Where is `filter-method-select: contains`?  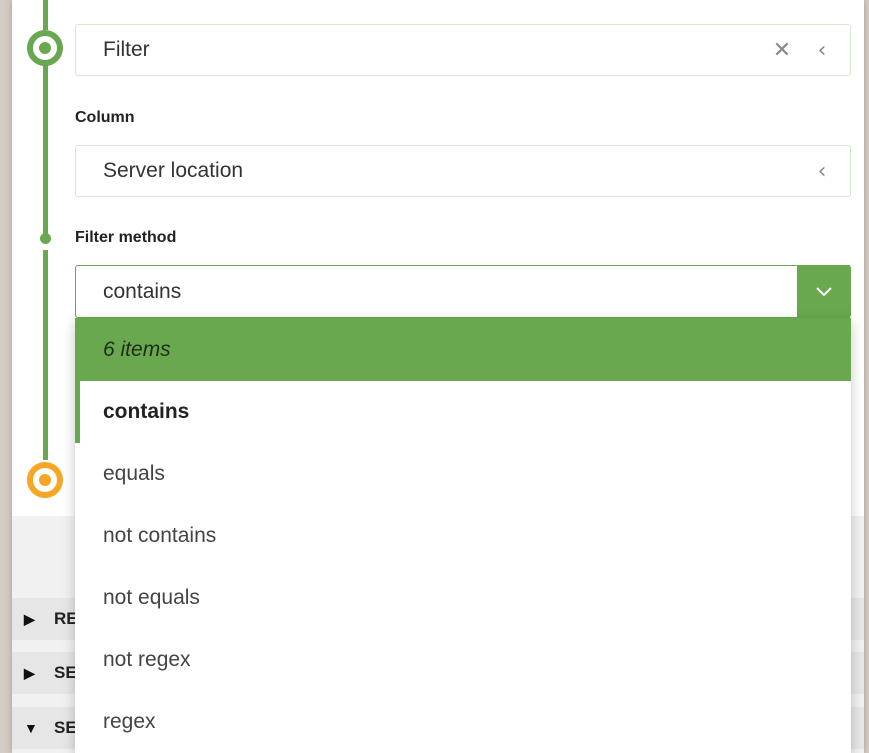 filter-method-select: contains is located at coordinates (463, 291).